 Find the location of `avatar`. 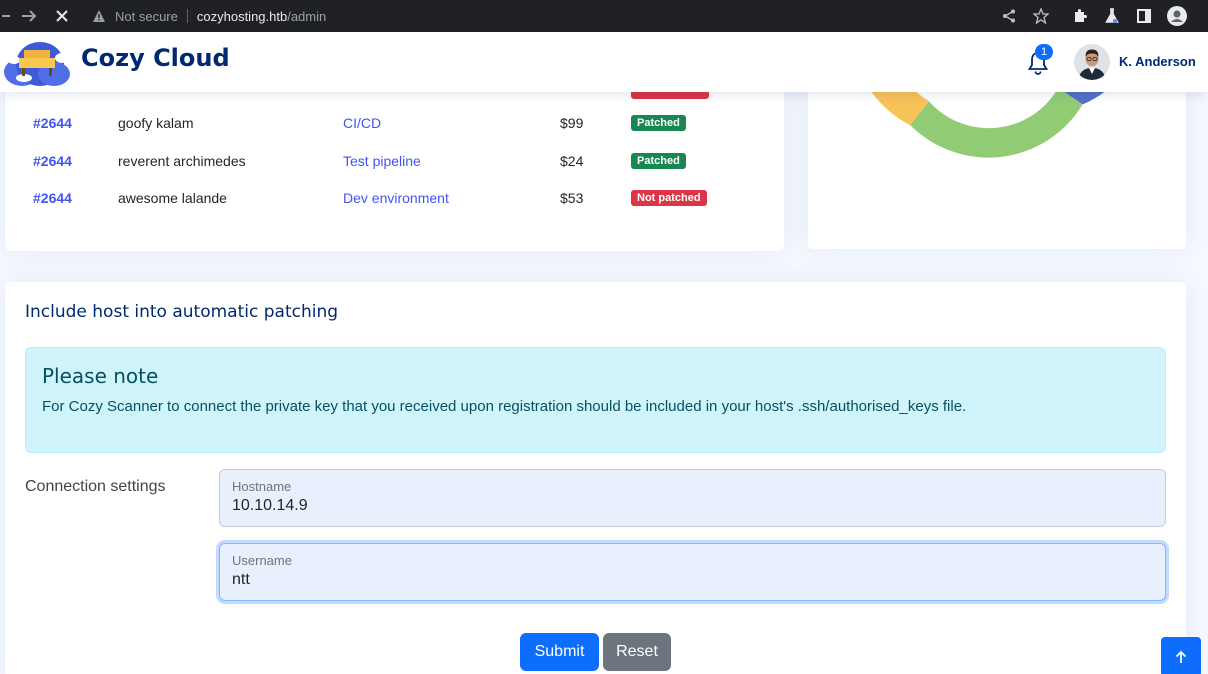

avatar is located at coordinates (1092, 62).